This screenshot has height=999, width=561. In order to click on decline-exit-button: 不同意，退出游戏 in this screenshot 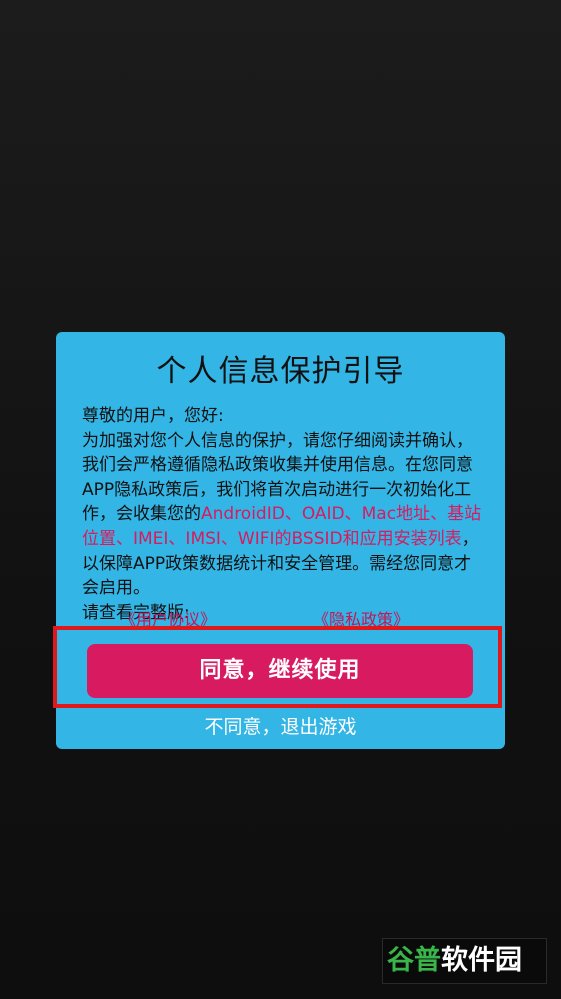, I will do `click(280, 725)`.